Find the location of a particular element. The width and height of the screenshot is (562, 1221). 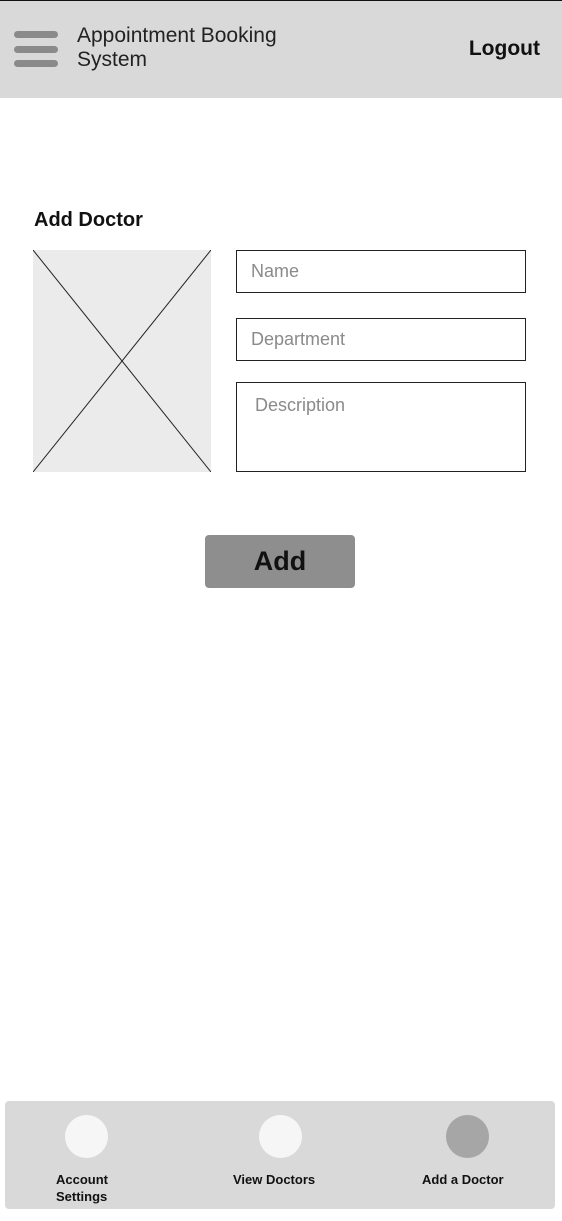

view-doctors-circle-icon is located at coordinates (280, 1136).